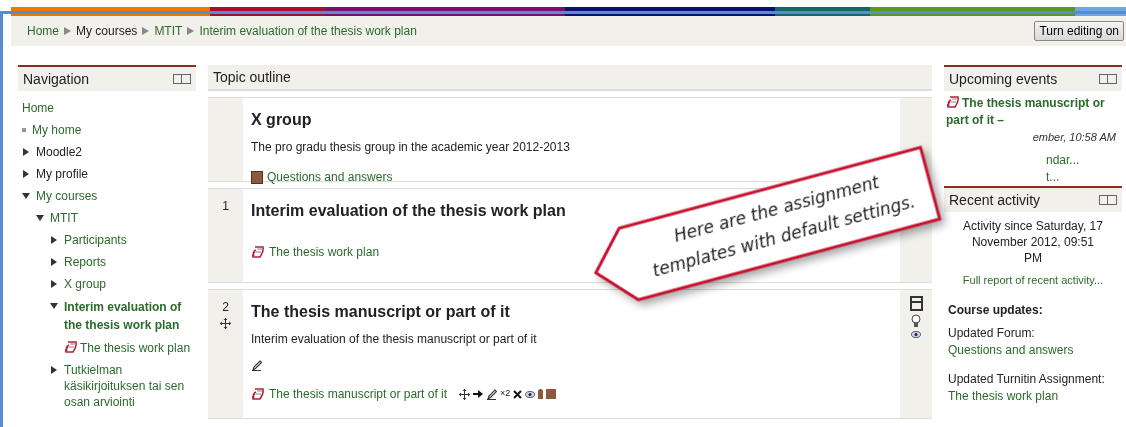  What do you see at coordinates (394, 339) in the screenshot?
I see `section-summary: Interim evaluation of the thesis manuscript or part of it` at bounding box center [394, 339].